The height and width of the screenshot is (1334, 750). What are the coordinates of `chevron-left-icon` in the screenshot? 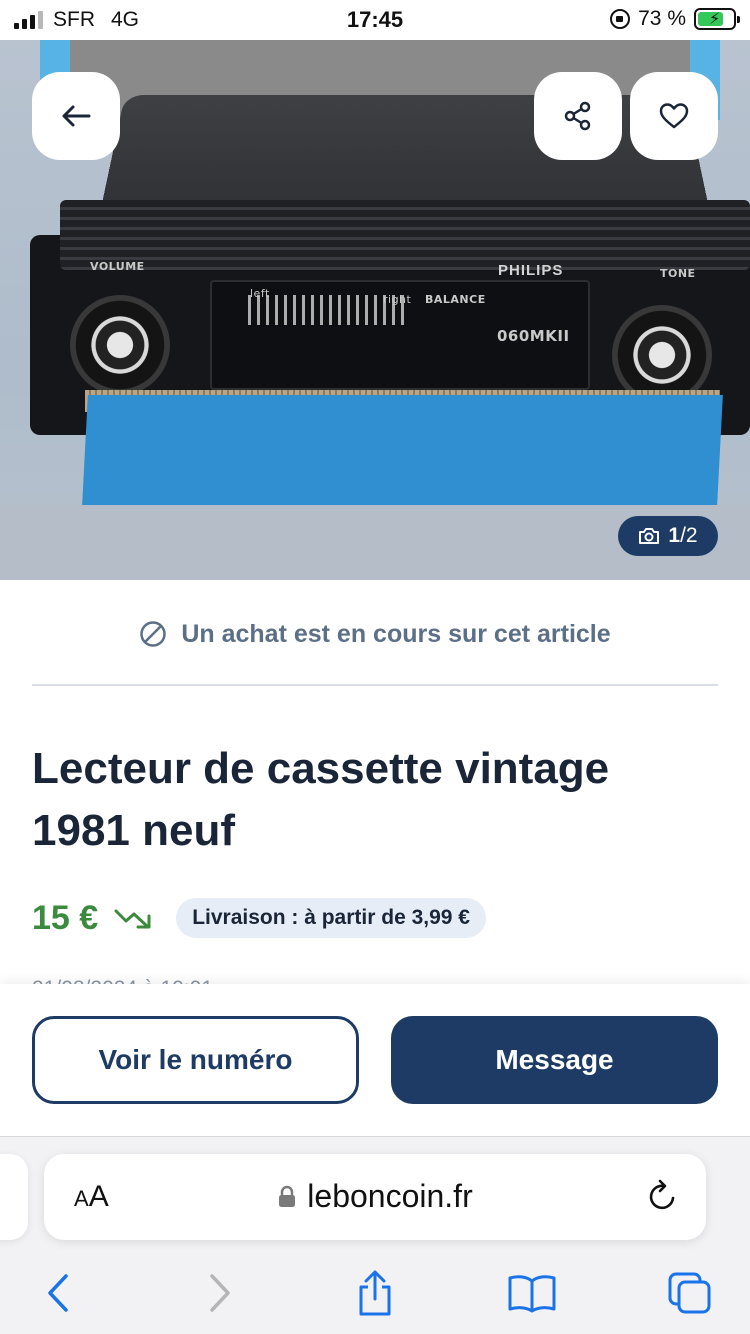 It's located at (58, 1293).